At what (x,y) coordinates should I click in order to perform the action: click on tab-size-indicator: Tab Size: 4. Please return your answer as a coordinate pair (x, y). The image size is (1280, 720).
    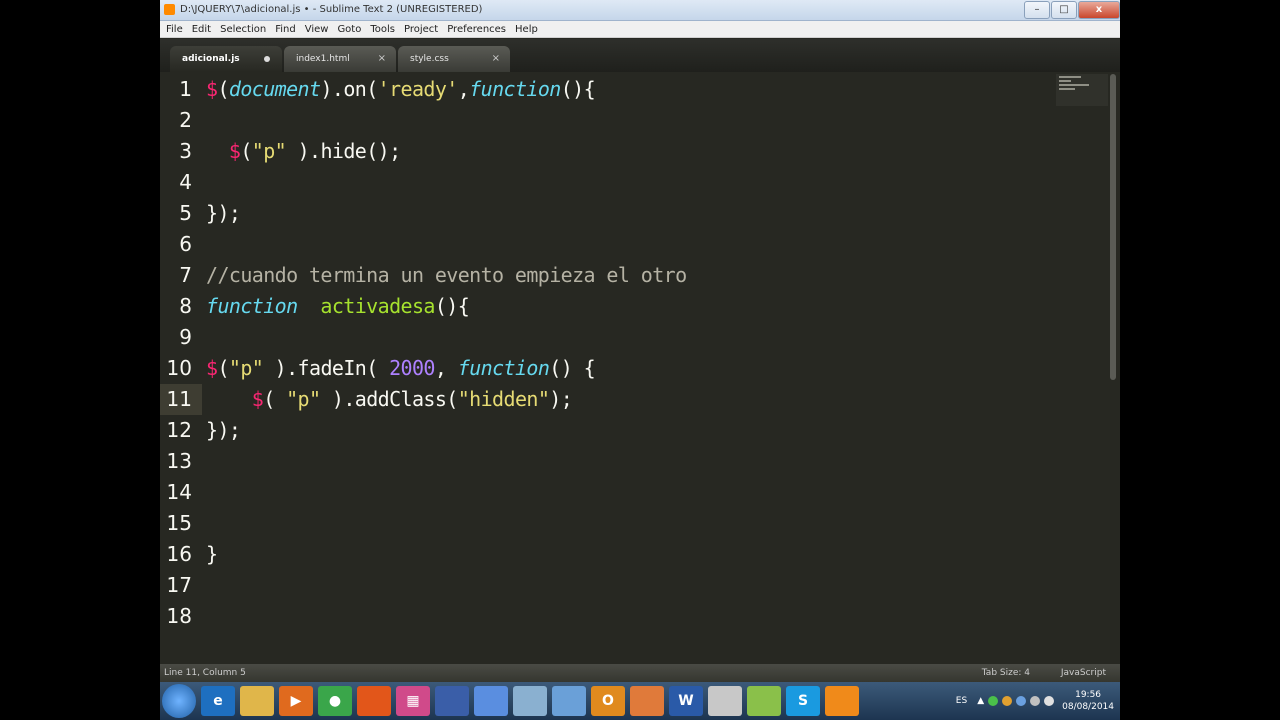
    Looking at the image, I should click on (1006, 673).